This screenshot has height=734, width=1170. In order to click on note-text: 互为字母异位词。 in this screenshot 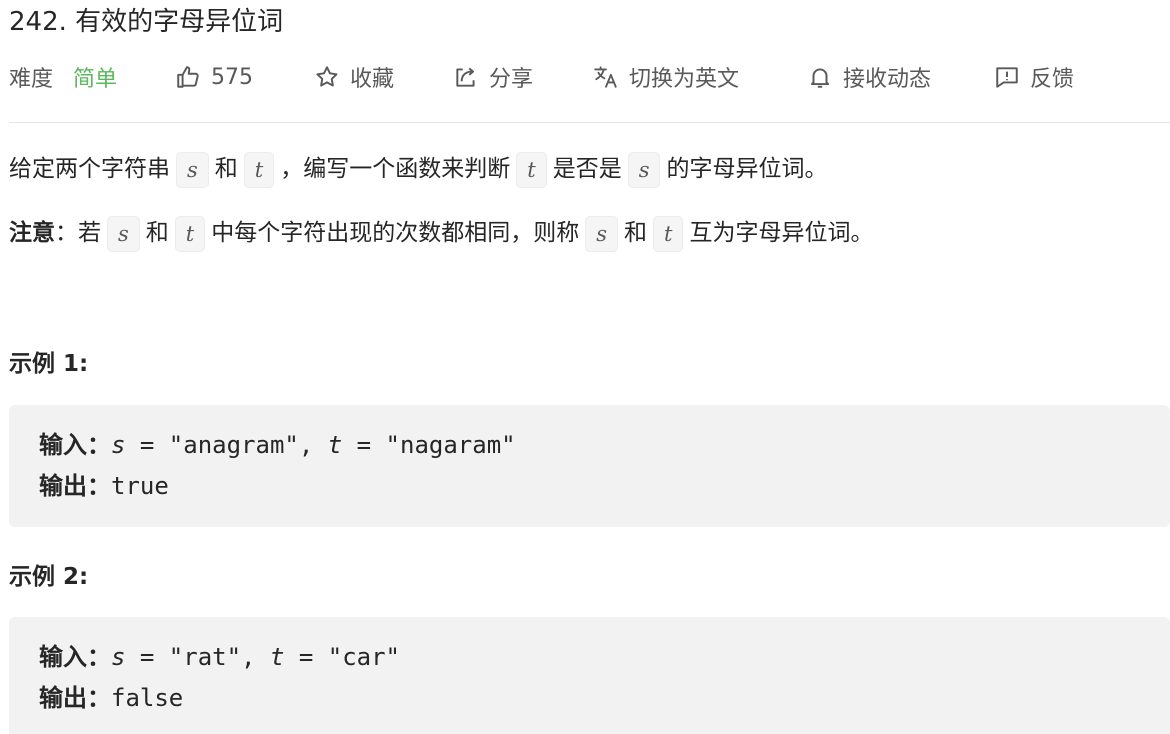, I will do `click(781, 233)`.